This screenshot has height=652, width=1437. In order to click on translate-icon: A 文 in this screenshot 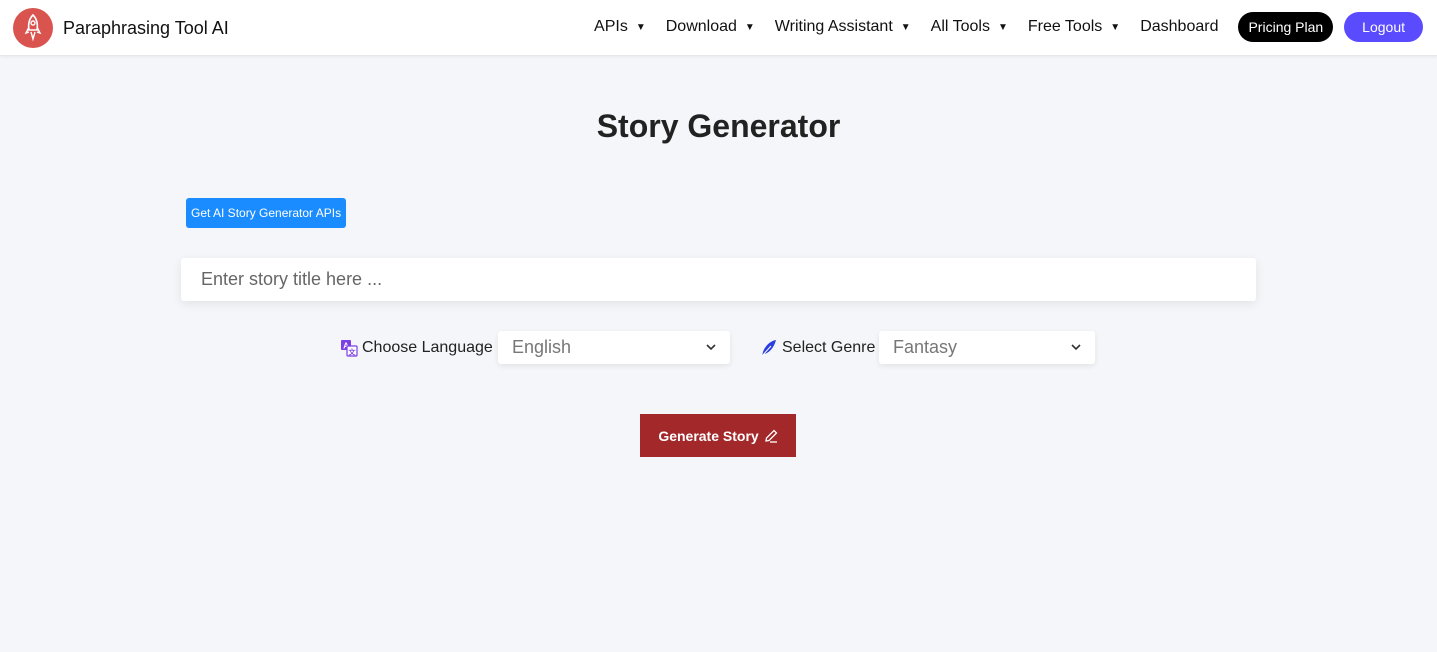, I will do `click(349, 348)`.